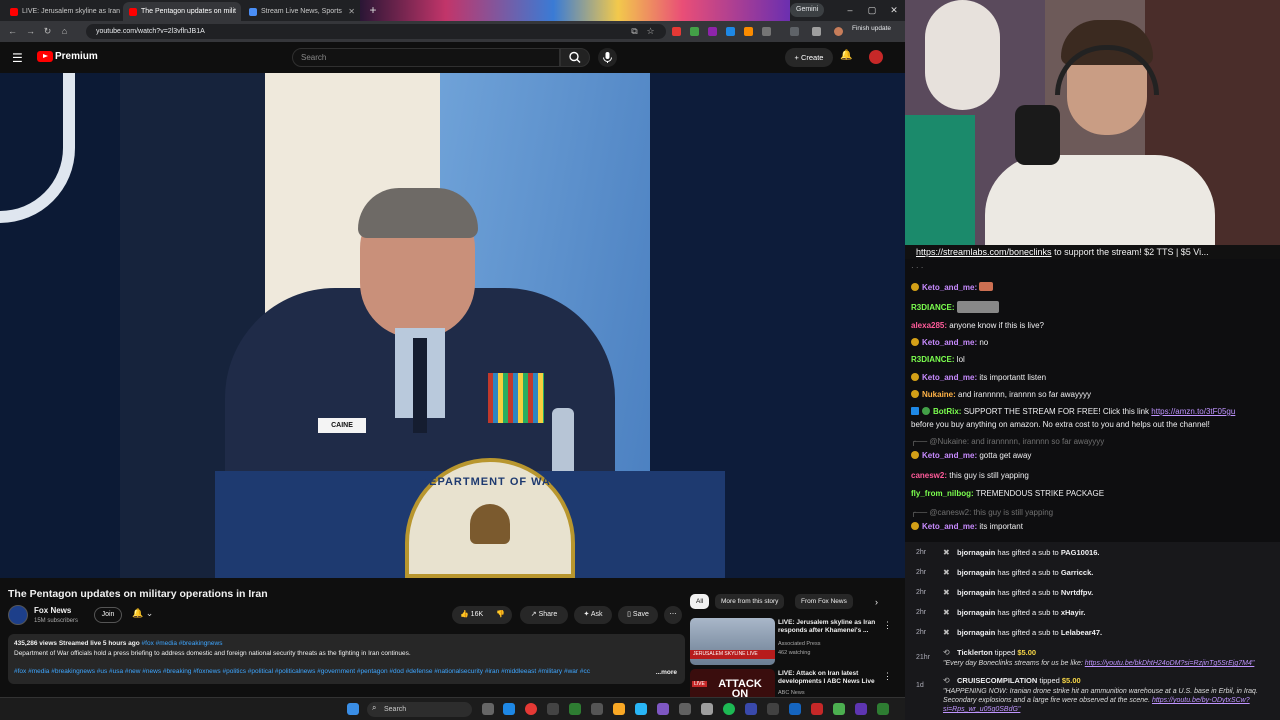 The width and height of the screenshot is (1280, 720). What do you see at coordinates (666, 673) in the screenshot?
I see `show-more-link: ...more` at bounding box center [666, 673].